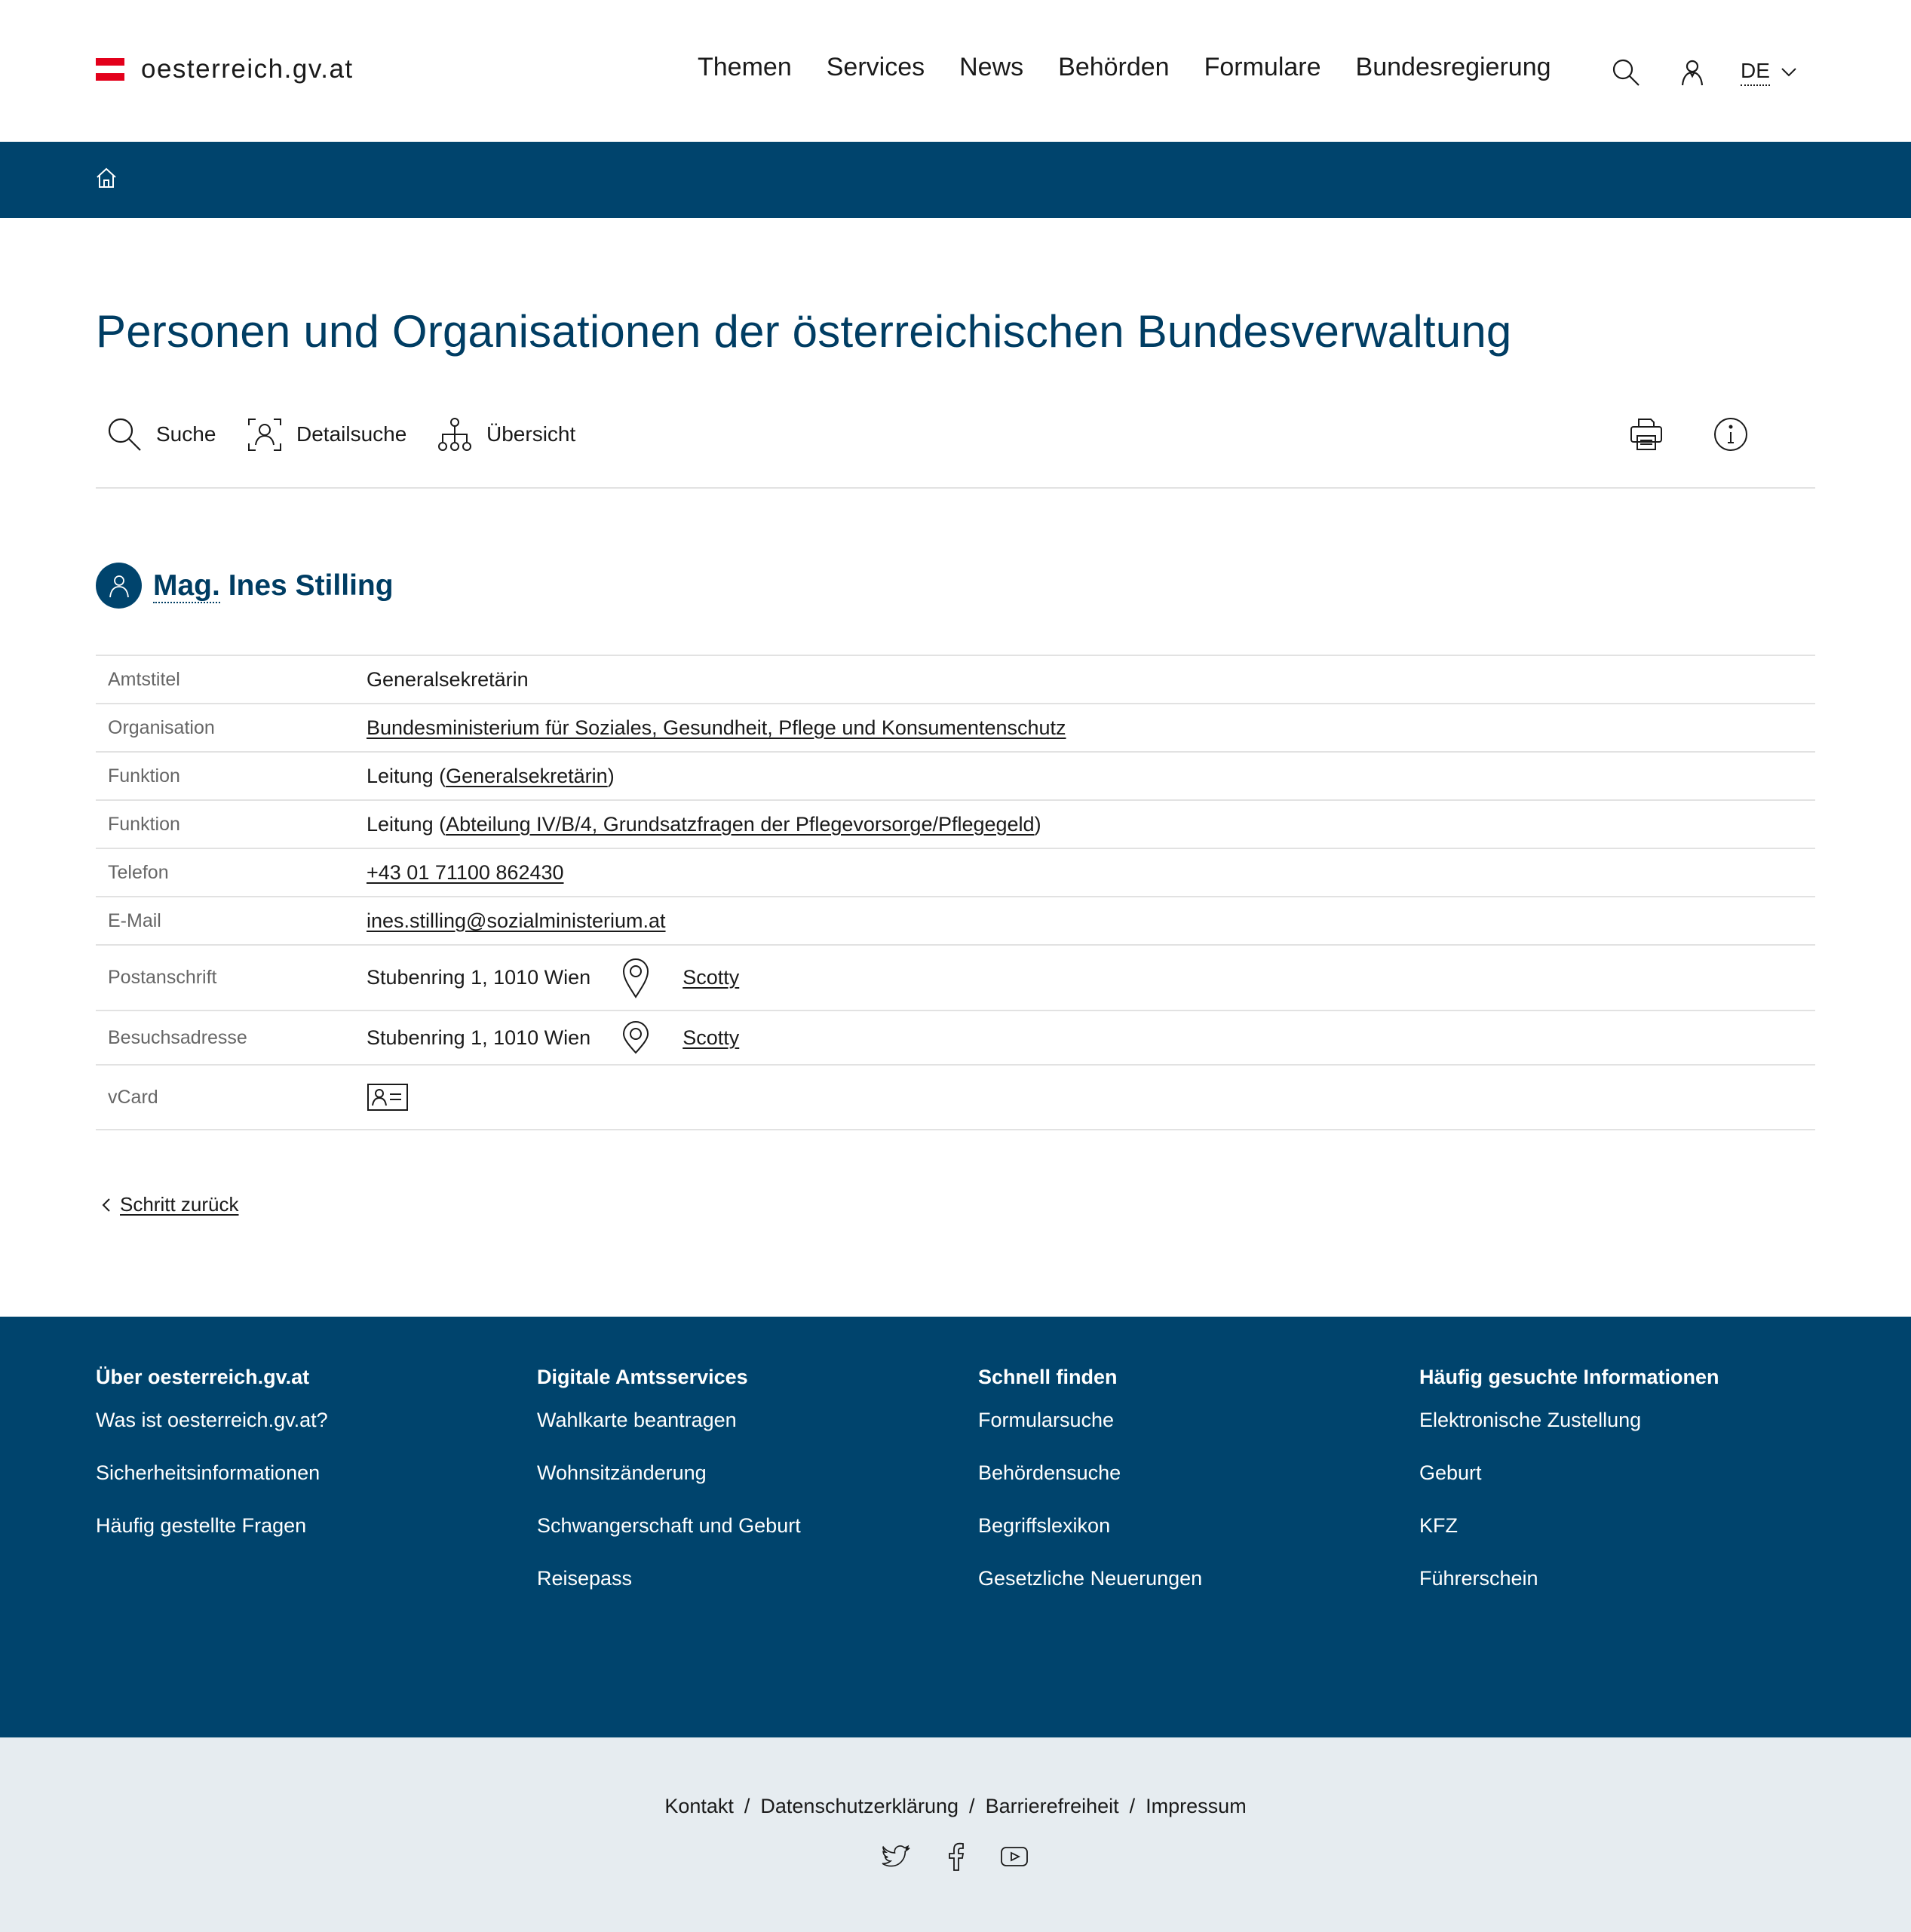 This screenshot has height=1932, width=1911. Describe the element at coordinates (699, 1806) in the screenshot. I see `contact-link: Kontakt` at that location.